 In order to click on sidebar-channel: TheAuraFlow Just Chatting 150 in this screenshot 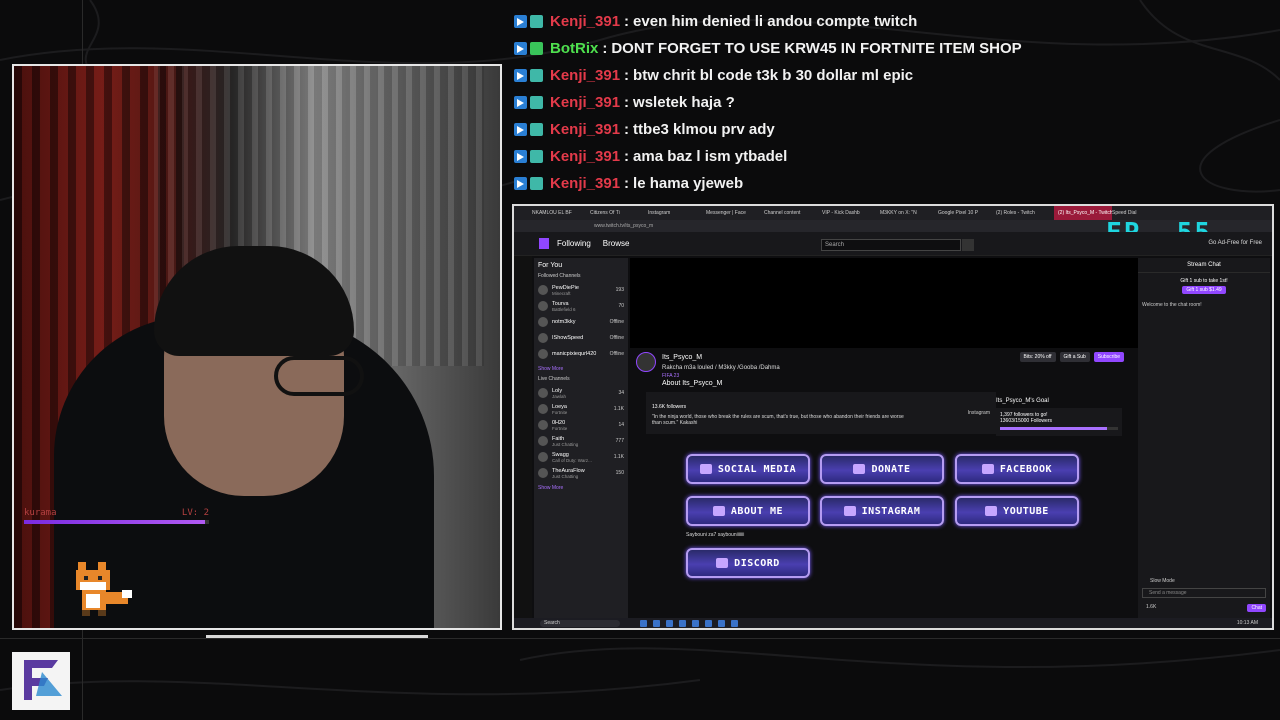, I will do `click(581, 473)`.